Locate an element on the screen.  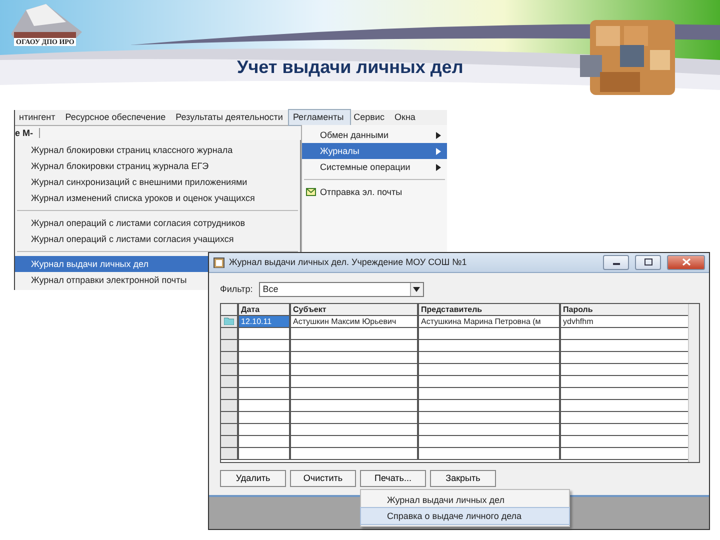
menu-item: Сервис is located at coordinates (370, 117).